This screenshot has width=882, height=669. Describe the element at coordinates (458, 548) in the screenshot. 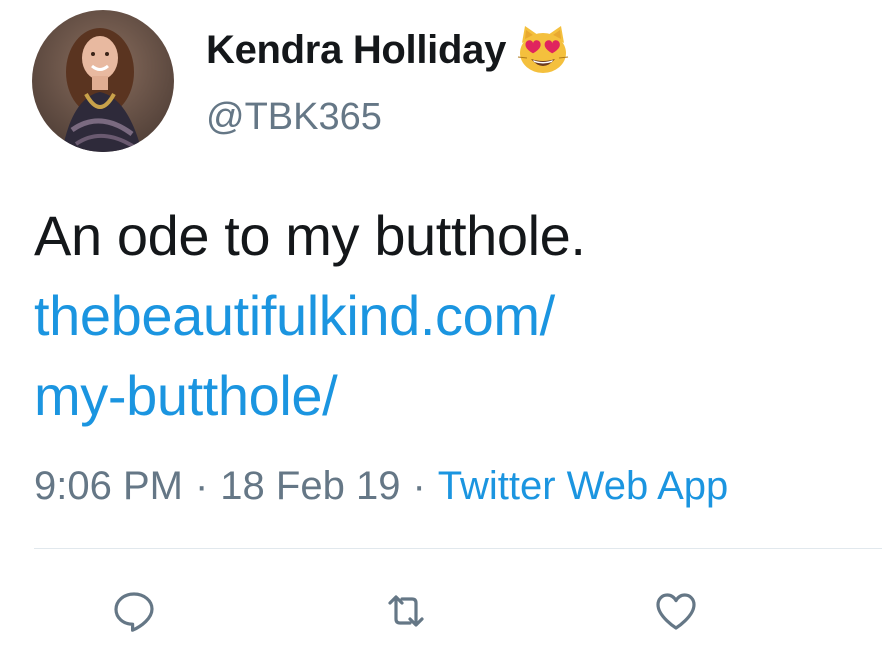

I see `divider` at that location.